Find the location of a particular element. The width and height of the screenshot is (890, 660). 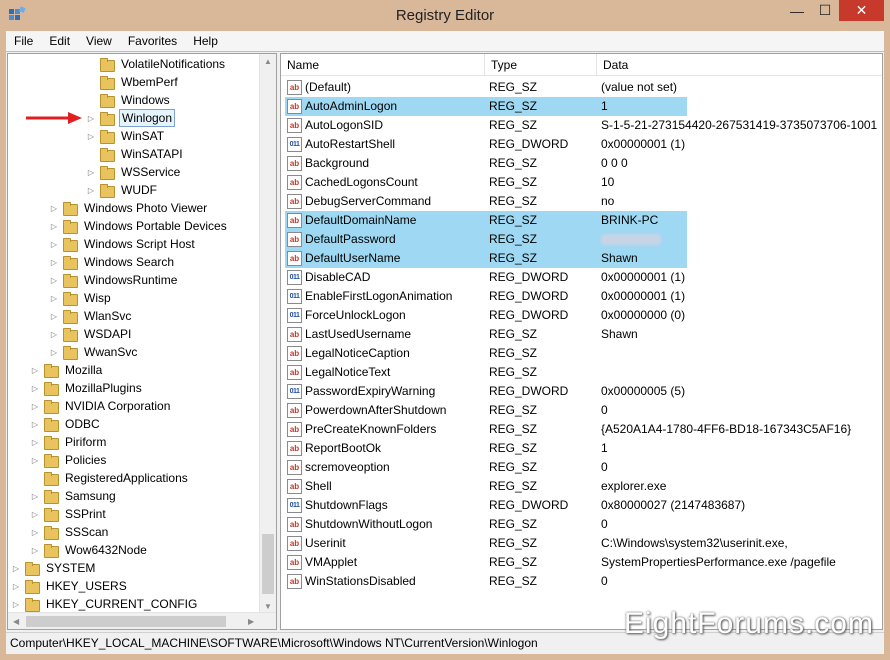

tree-item: ▷ NVIDIA Corporation is located at coordinates (101, 406).